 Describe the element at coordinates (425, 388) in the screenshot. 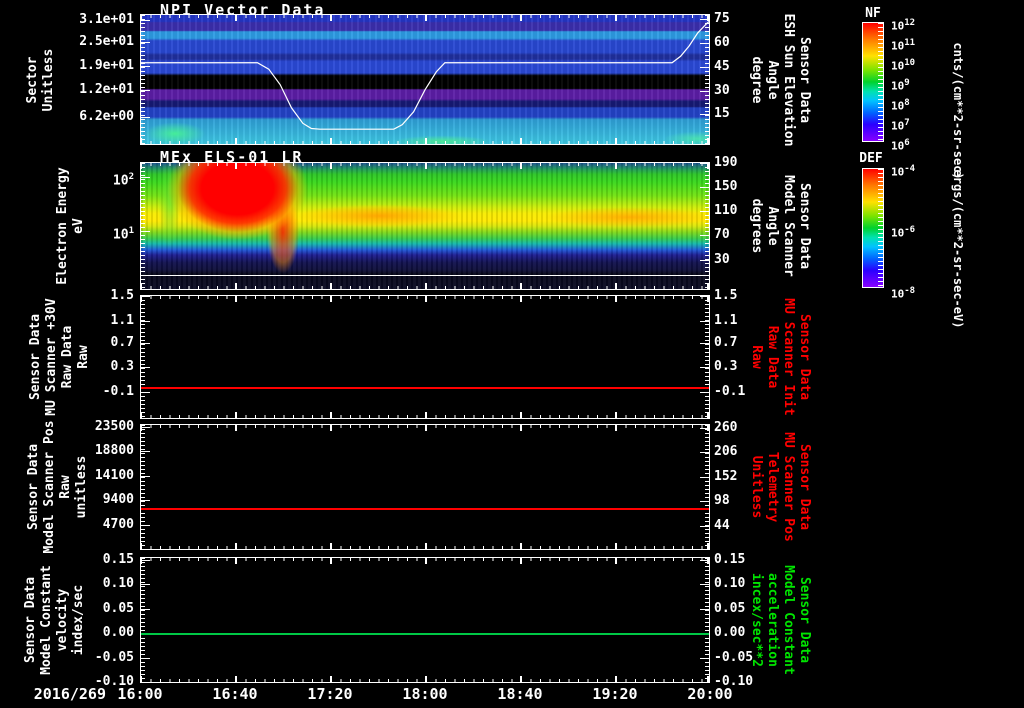

I see `data-line-p3` at that location.